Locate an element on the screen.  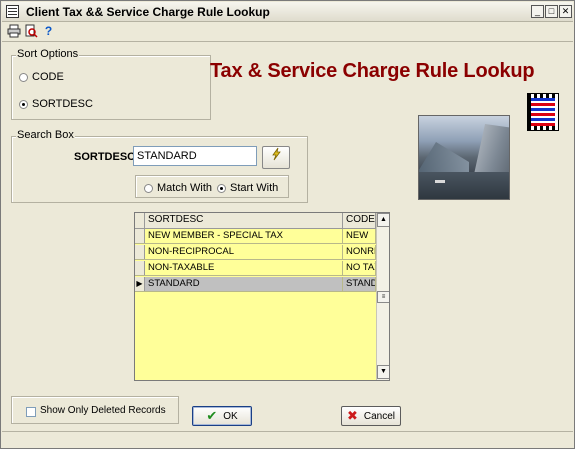
window-title: Client Tax && Service Charge Rule Lookup is located at coordinates (148, 12).